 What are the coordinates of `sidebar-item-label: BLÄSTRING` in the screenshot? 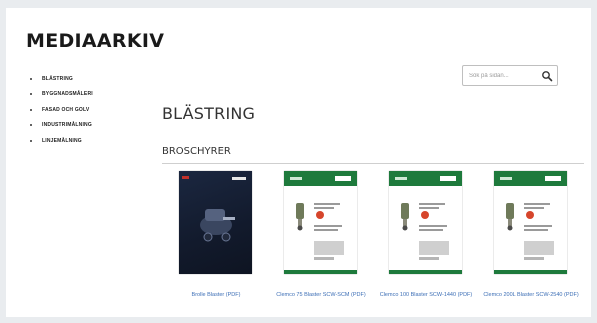 It's located at (57, 78).